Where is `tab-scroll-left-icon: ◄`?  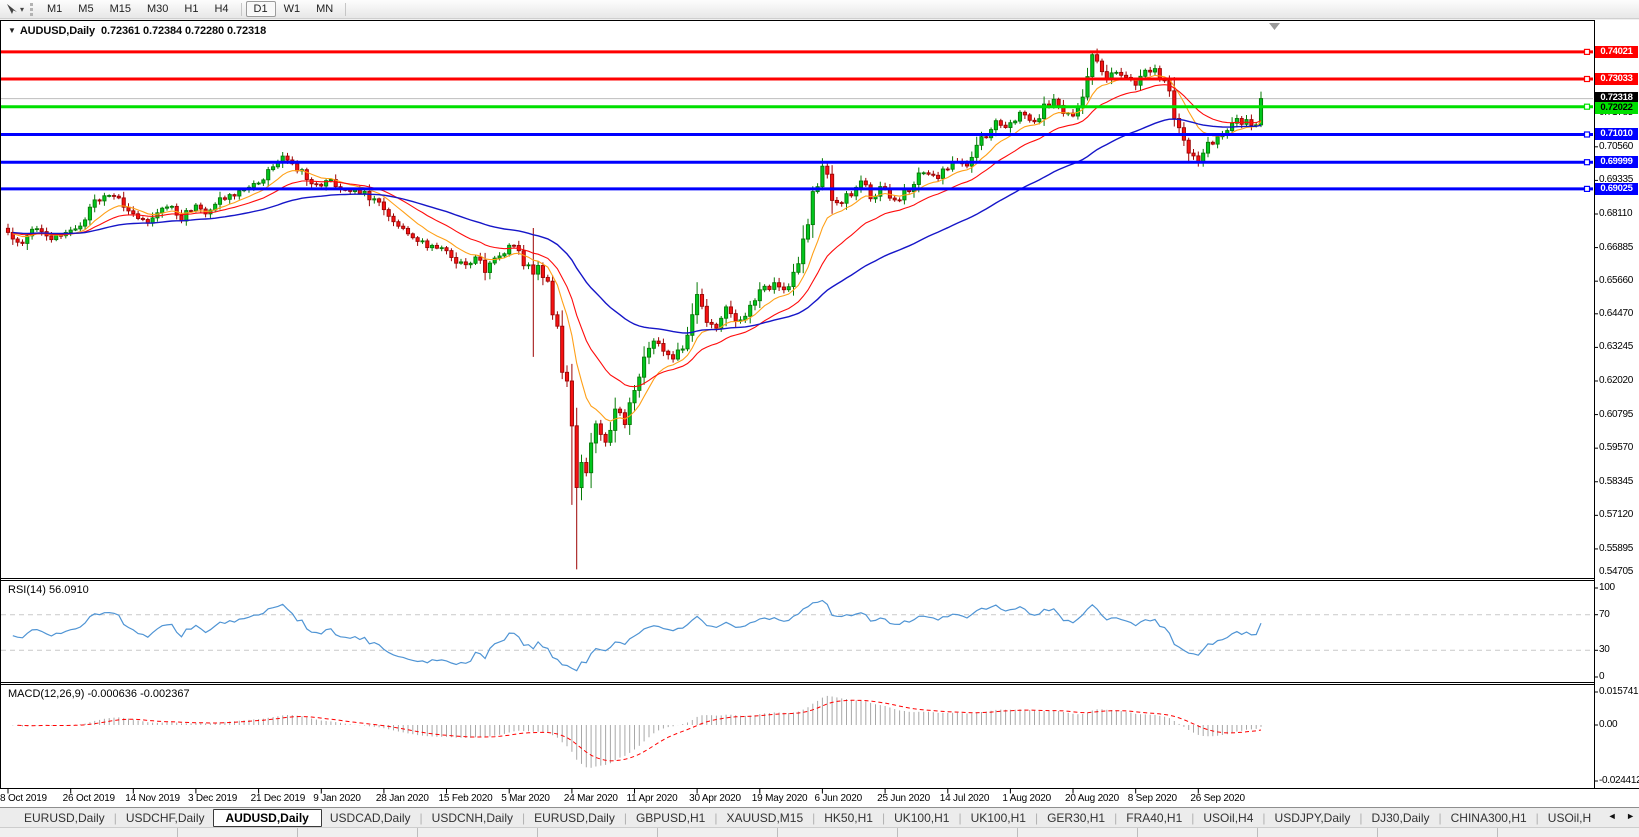 tab-scroll-left-icon: ◄ is located at coordinates (1612, 816).